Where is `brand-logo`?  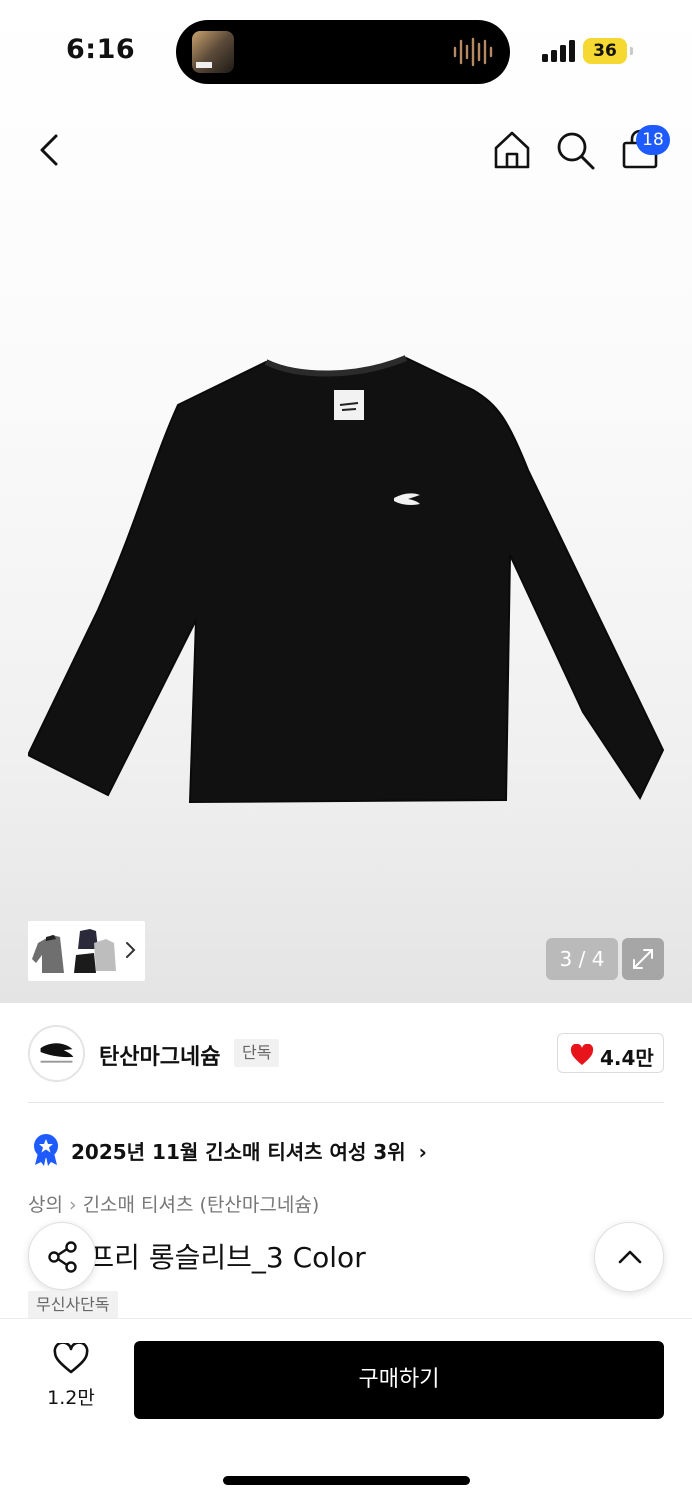
brand-logo is located at coordinates (56, 1053).